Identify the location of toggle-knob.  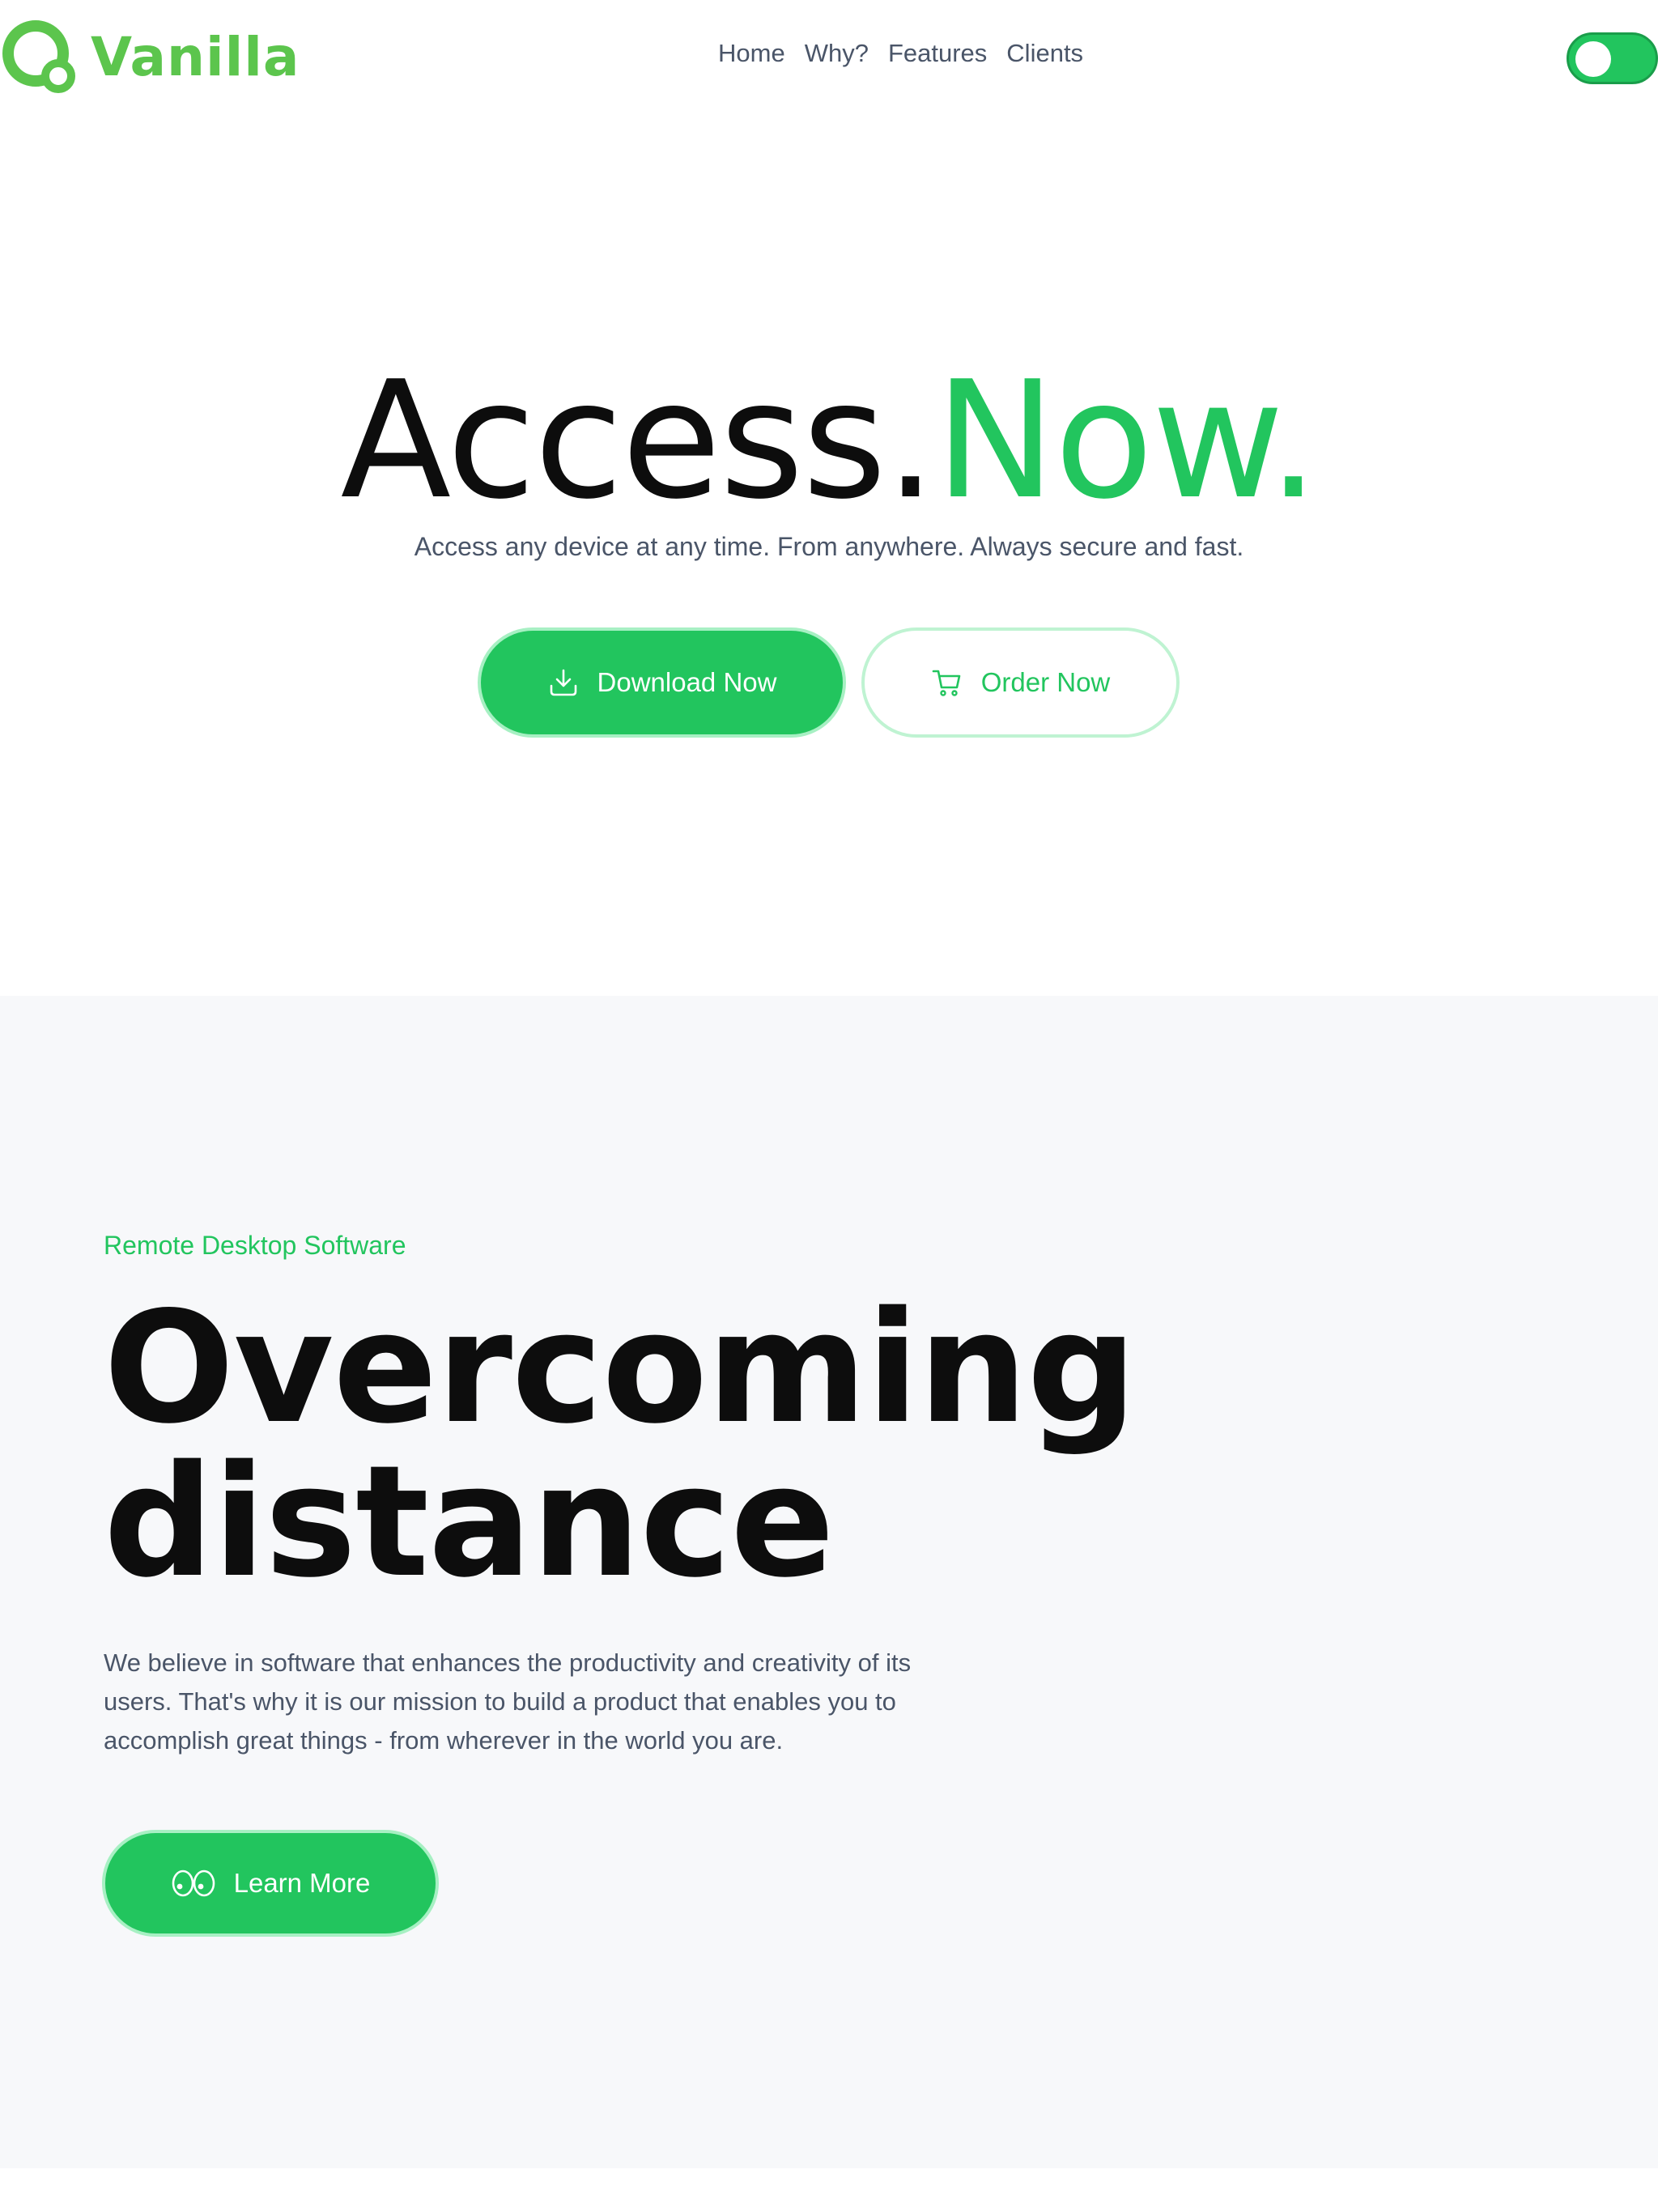
(1593, 59).